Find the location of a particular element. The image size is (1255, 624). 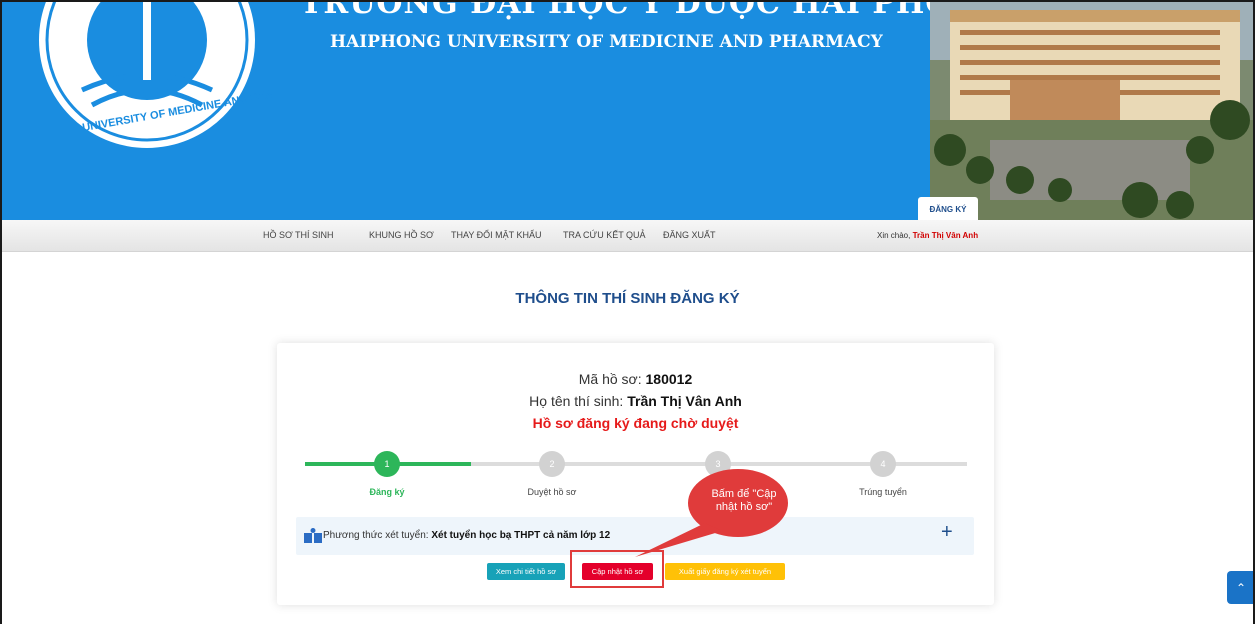

tab-dang-ky: ĐĂNG KÝ is located at coordinates (948, 208).